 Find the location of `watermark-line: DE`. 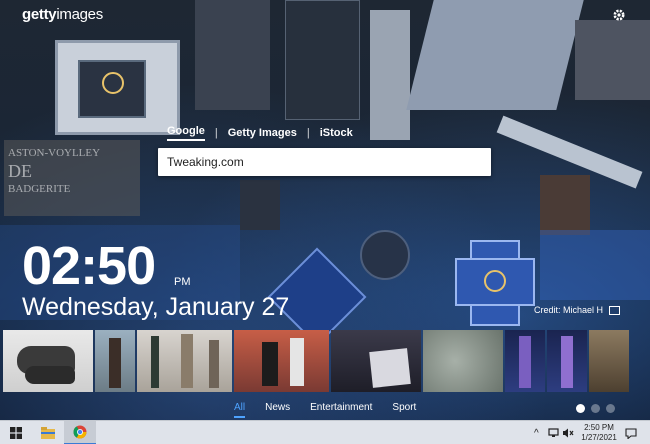

watermark-line: DE is located at coordinates (20, 171).